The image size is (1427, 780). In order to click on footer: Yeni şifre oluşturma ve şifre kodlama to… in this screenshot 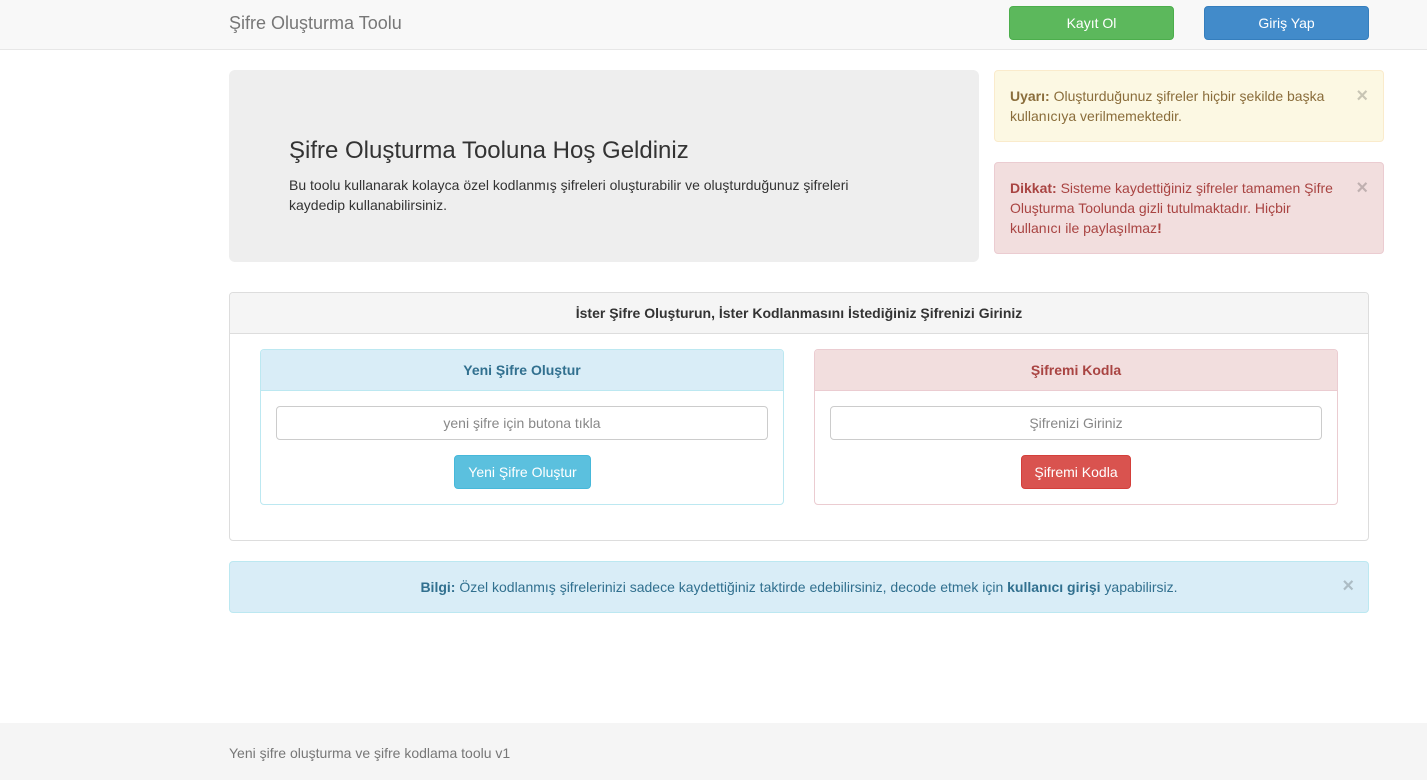, I will do `click(713, 751)`.